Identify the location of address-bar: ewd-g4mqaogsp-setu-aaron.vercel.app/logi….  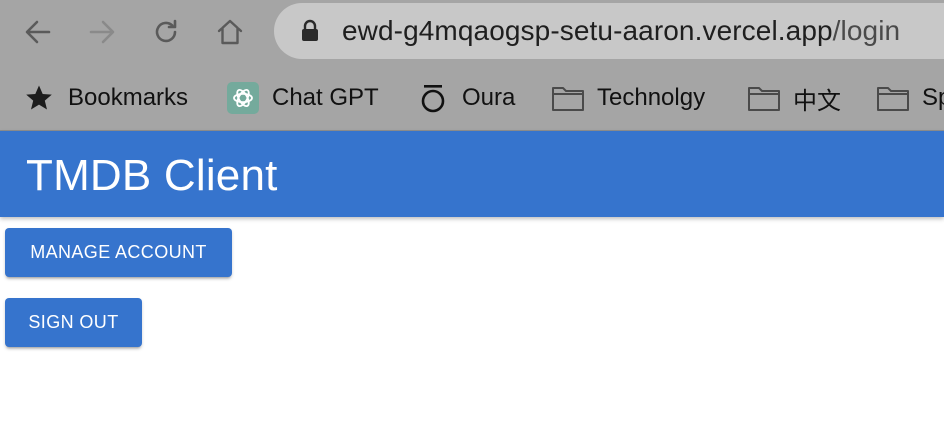
(609, 31).